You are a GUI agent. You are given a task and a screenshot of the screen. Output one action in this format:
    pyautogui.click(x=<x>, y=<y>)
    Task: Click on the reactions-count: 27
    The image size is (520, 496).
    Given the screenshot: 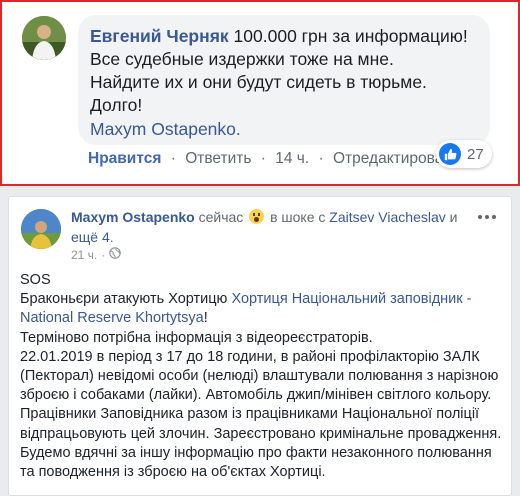 What is the action you would take?
    pyautogui.click(x=475, y=154)
    